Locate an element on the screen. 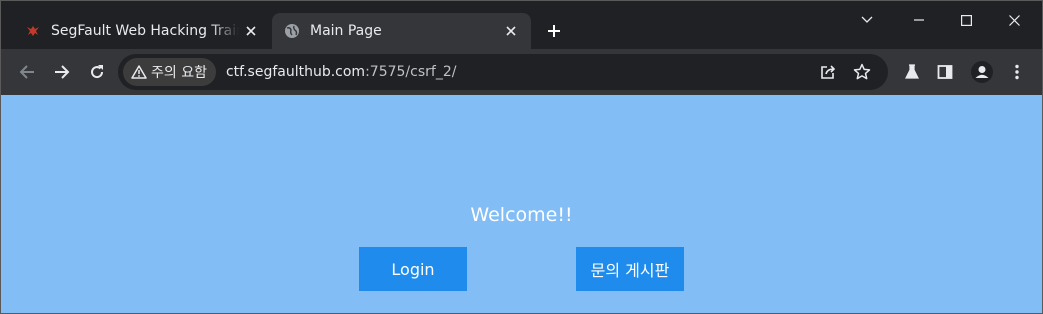 Image resolution: width=1043 pixels, height=314 pixels. address-bar: 주의 요함 ctf.segfaulthub.com:7575/csrf_2/ is located at coordinates (503, 72).